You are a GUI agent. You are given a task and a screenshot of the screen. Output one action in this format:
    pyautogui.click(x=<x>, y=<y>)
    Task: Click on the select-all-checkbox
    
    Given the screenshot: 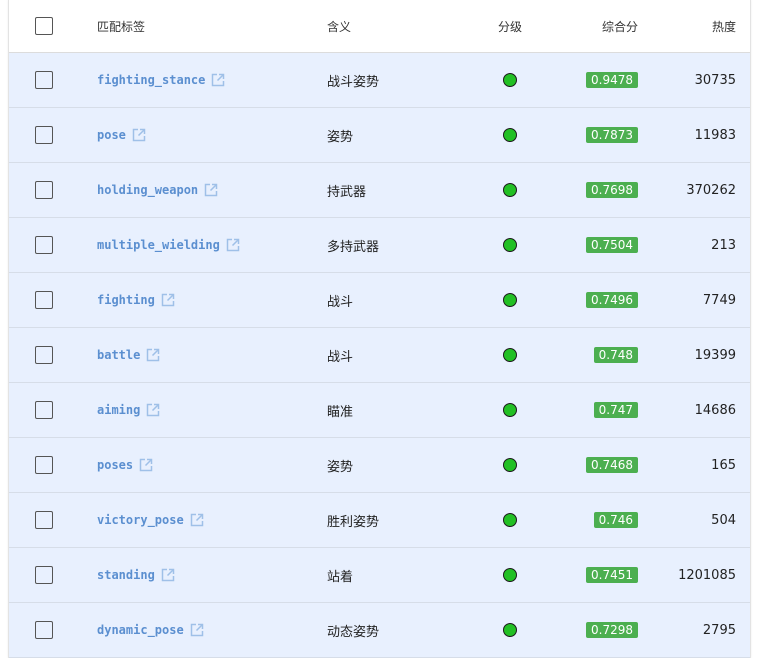 What is the action you would take?
    pyautogui.click(x=44, y=26)
    